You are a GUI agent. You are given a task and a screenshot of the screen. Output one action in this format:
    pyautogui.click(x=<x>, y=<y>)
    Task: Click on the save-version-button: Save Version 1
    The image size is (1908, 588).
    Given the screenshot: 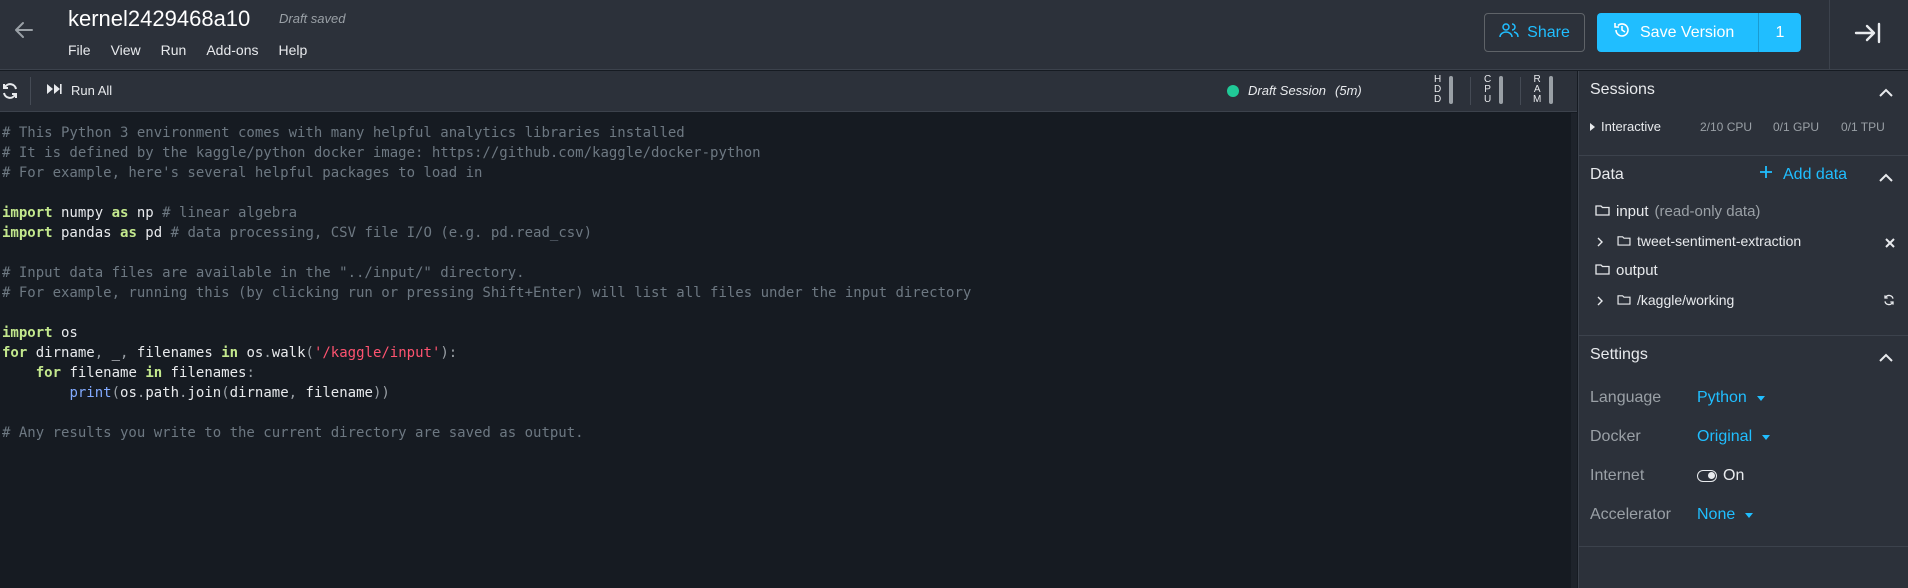 What is the action you would take?
    pyautogui.click(x=1699, y=32)
    